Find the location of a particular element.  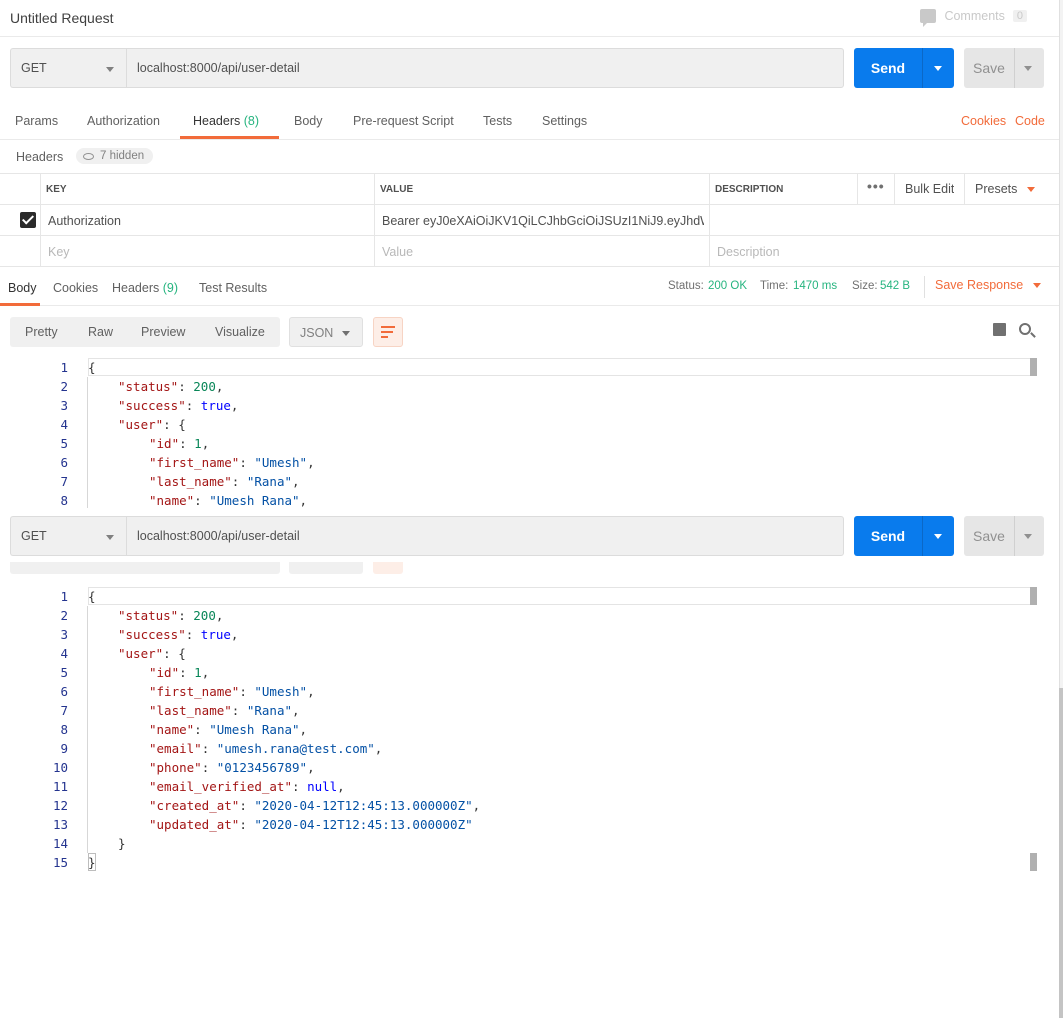

wrap-button-partial is located at coordinates (388, 568).